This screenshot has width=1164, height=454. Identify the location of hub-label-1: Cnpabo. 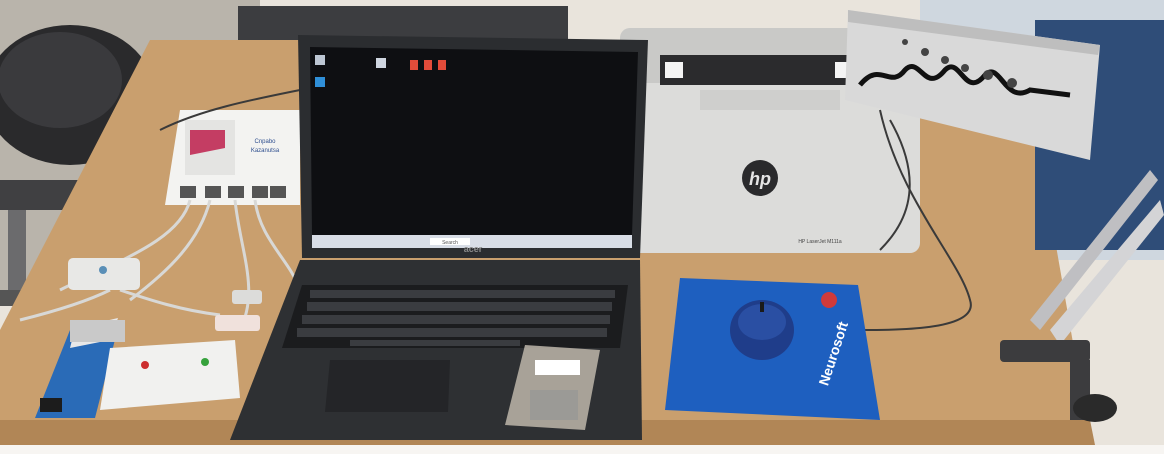
(265, 142).